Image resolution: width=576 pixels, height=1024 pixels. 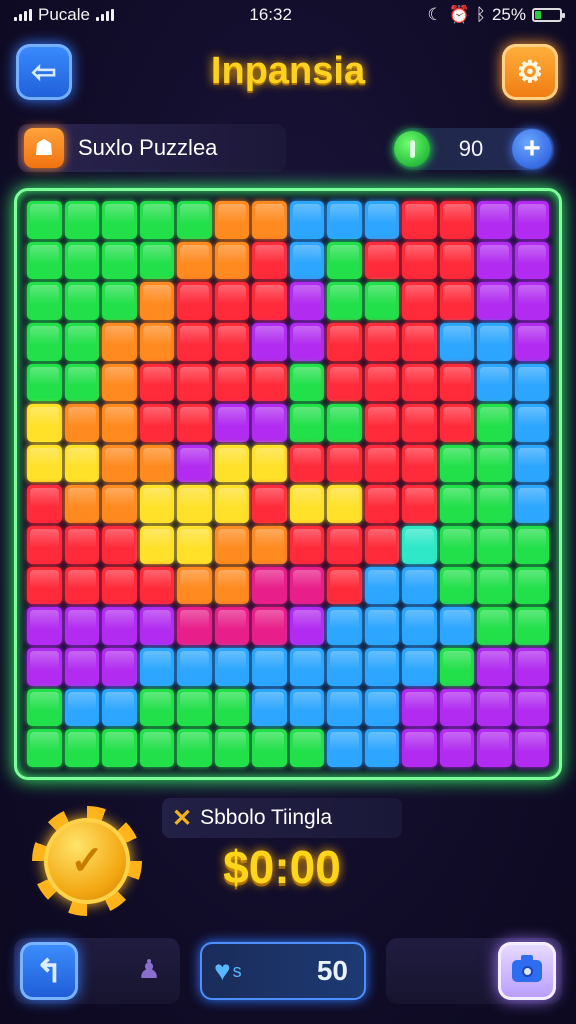 What do you see at coordinates (530, 72) in the screenshot?
I see `settings-button: ⚙` at bounding box center [530, 72].